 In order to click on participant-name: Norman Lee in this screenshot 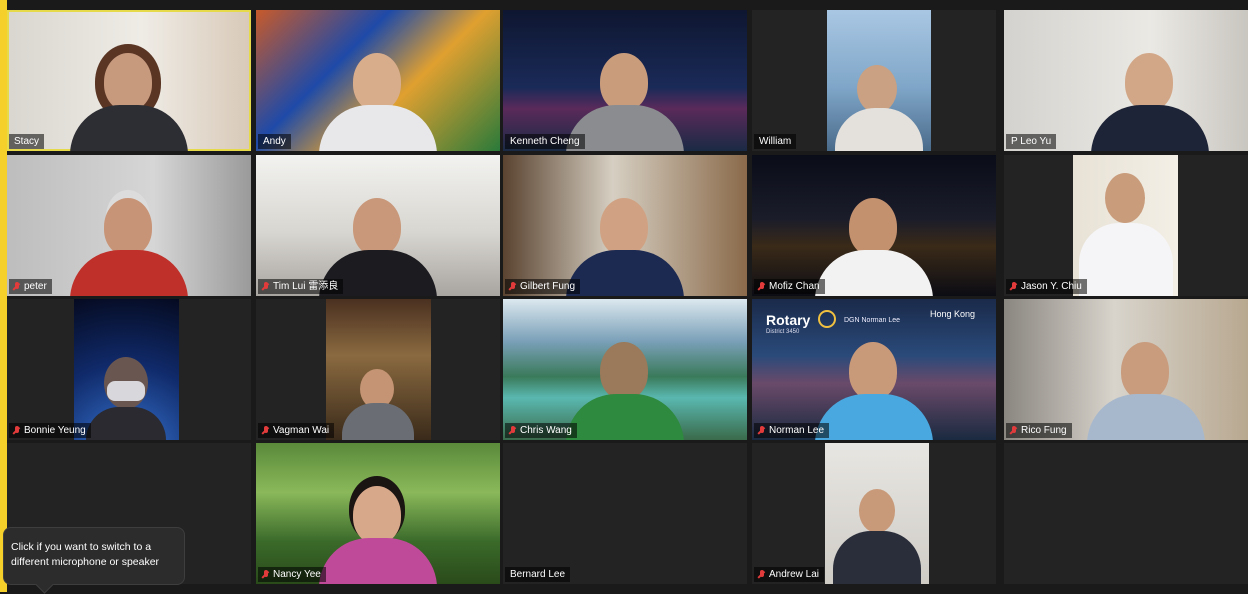, I will do `click(792, 430)`.